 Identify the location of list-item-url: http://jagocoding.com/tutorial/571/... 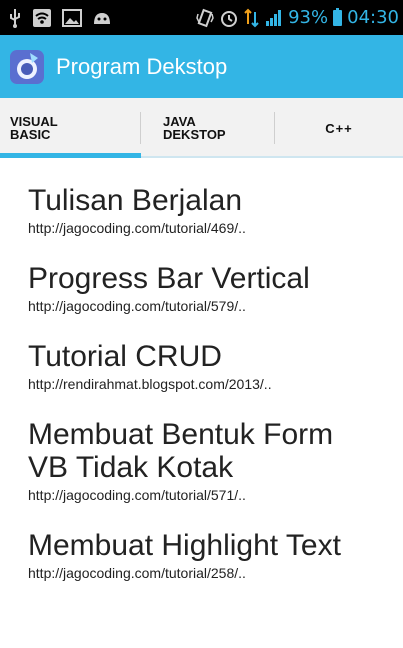
(137, 495).